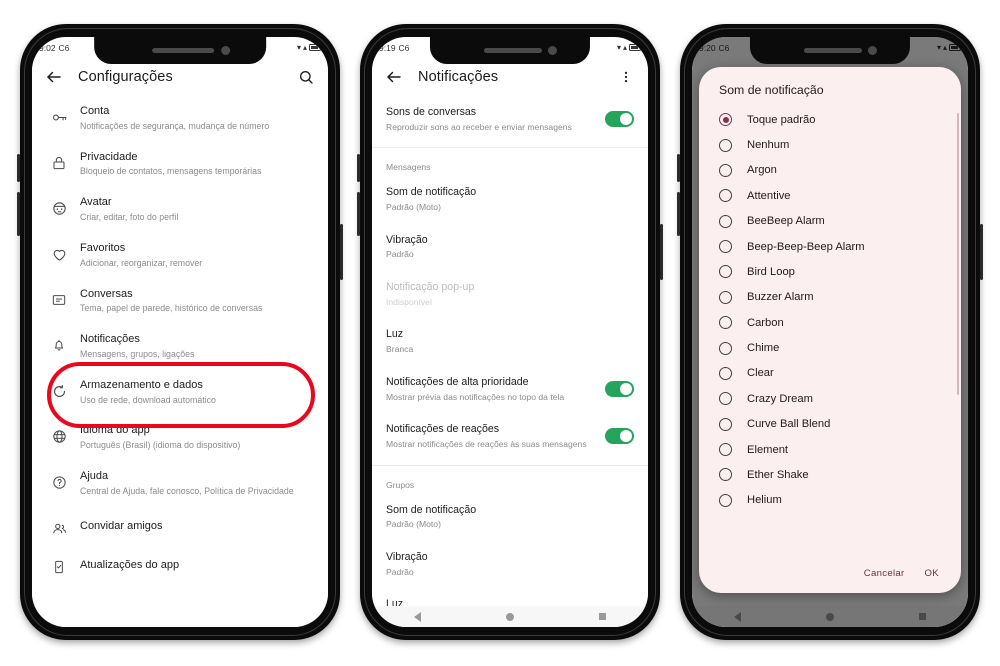 The height and width of the screenshot is (666, 1000). What do you see at coordinates (830, 500) in the screenshot?
I see `sound-option-helium: Helium` at bounding box center [830, 500].